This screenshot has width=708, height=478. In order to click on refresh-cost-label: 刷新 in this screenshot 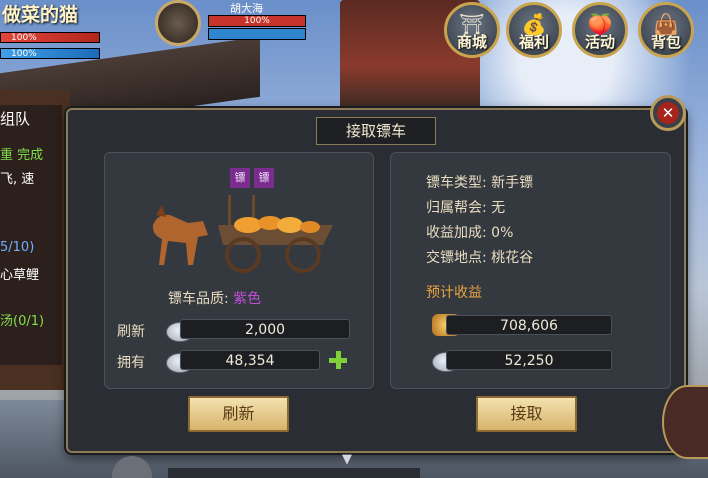, I will do `click(131, 332)`.